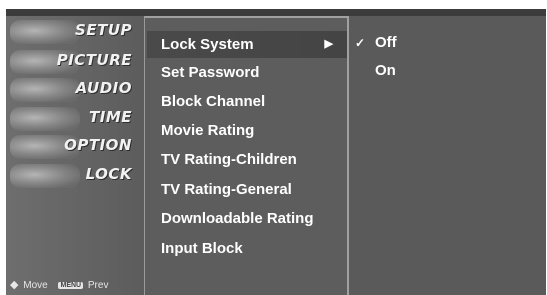  I want to click on submenu-item-input-block: Input Block, so click(247, 248).